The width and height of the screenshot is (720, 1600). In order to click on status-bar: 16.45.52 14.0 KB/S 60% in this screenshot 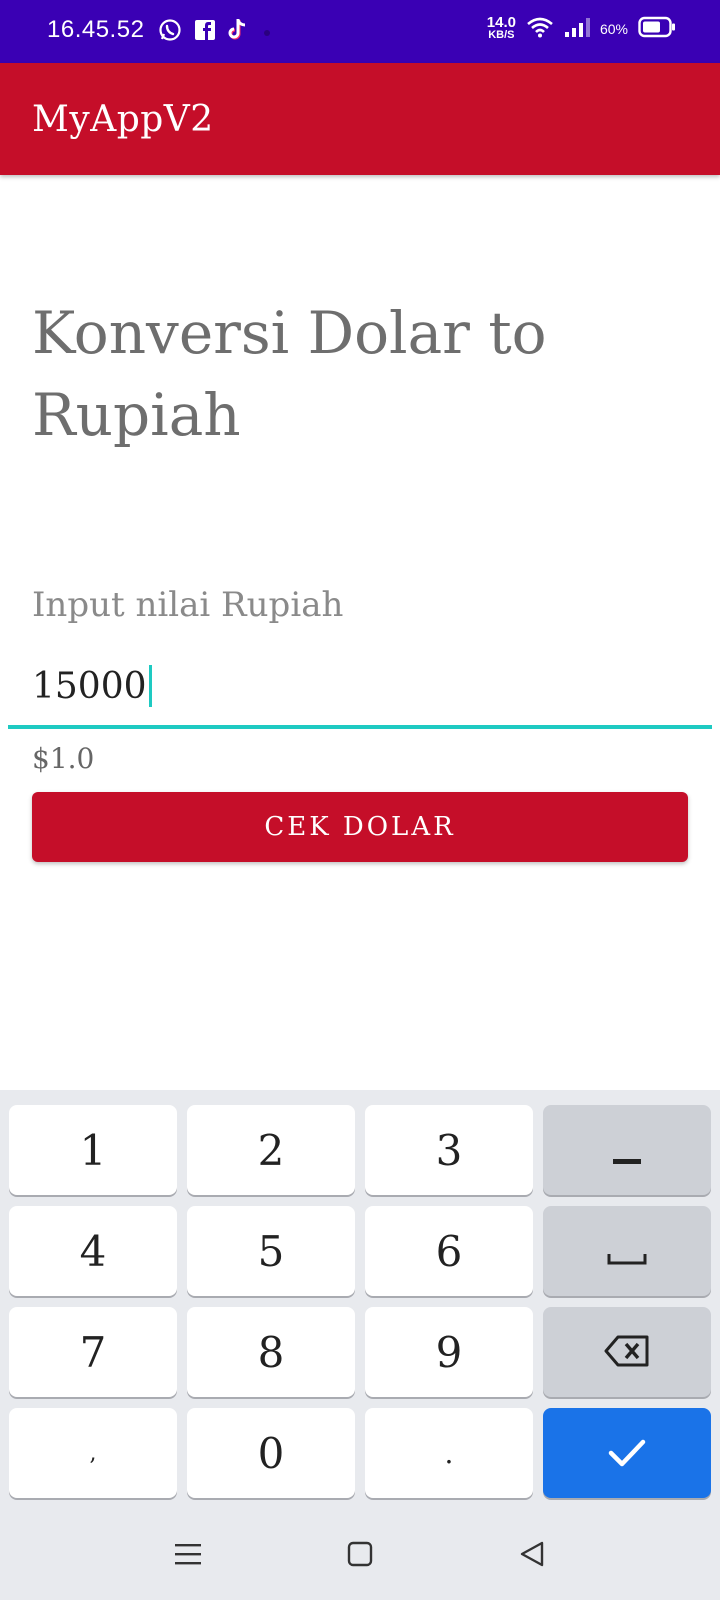, I will do `click(360, 31)`.